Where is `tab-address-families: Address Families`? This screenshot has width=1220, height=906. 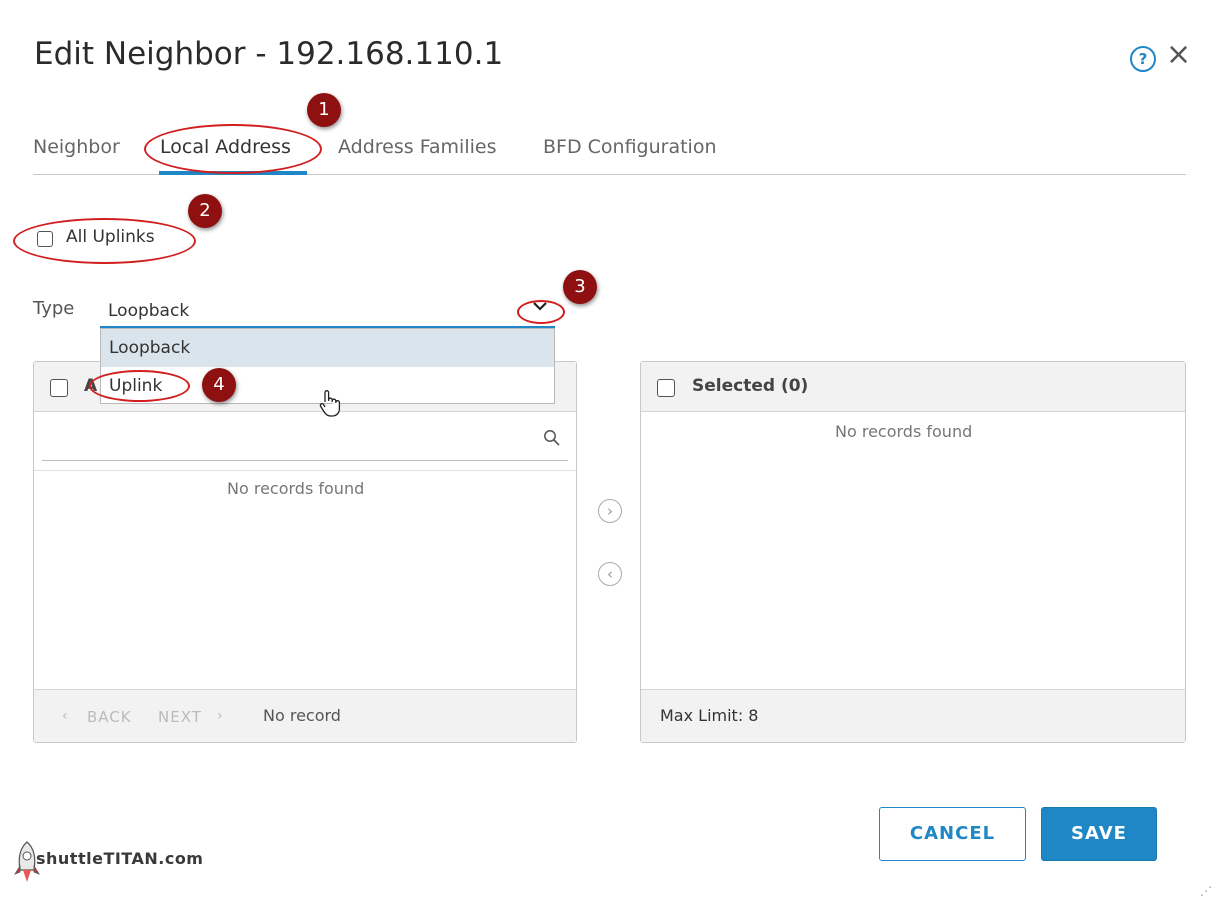 tab-address-families: Address Families is located at coordinates (417, 147).